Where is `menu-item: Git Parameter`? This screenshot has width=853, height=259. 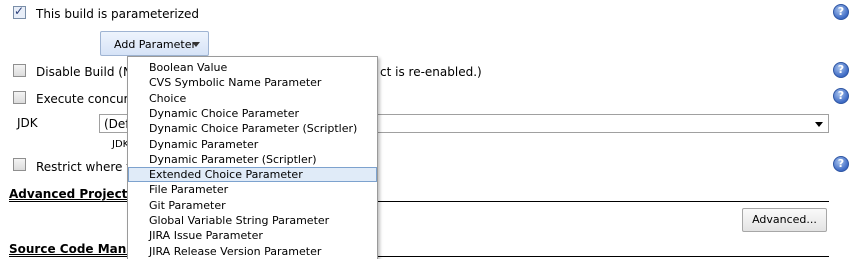
menu-item: Git Parameter is located at coordinates (252, 205).